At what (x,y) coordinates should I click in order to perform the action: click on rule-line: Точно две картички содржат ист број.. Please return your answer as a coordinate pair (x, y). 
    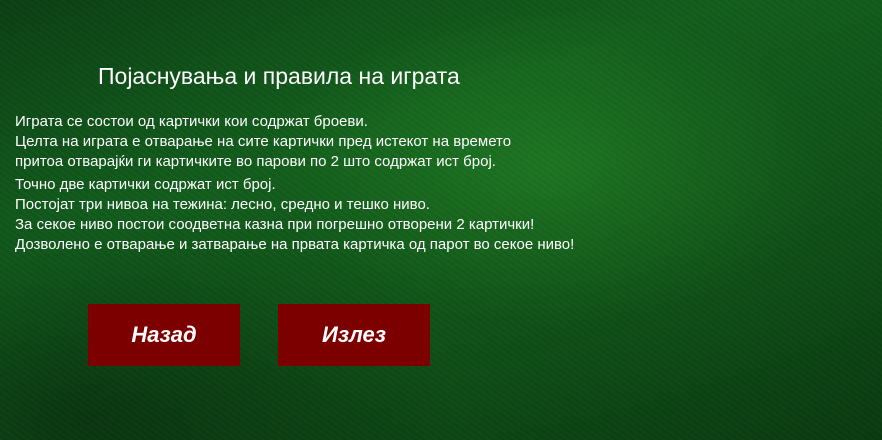
    Looking at the image, I should click on (145, 184).